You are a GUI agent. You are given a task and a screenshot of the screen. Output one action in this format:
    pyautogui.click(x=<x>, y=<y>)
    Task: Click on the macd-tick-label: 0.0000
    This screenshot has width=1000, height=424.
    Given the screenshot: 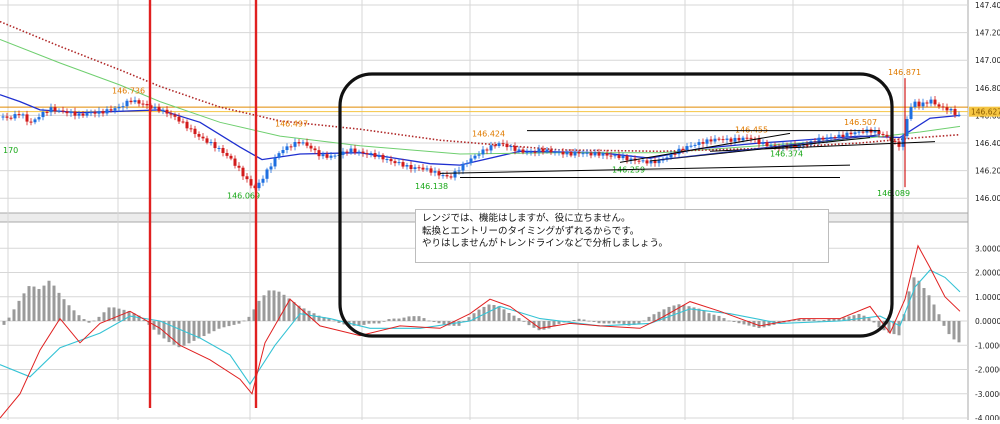 What is the action you would take?
    pyautogui.click(x=987, y=321)
    